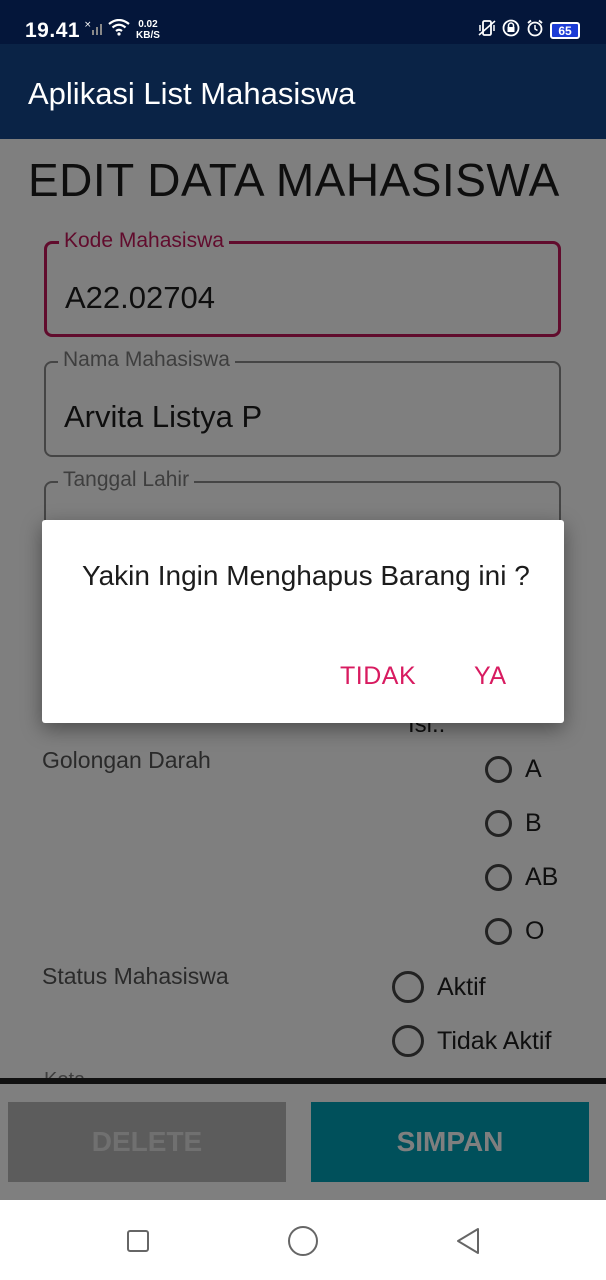 Image resolution: width=606 pixels, height=1280 pixels. What do you see at coordinates (303, 22) in the screenshot?
I see `status-bar: 19.41 × 0.02 KB/S 65` at bounding box center [303, 22].